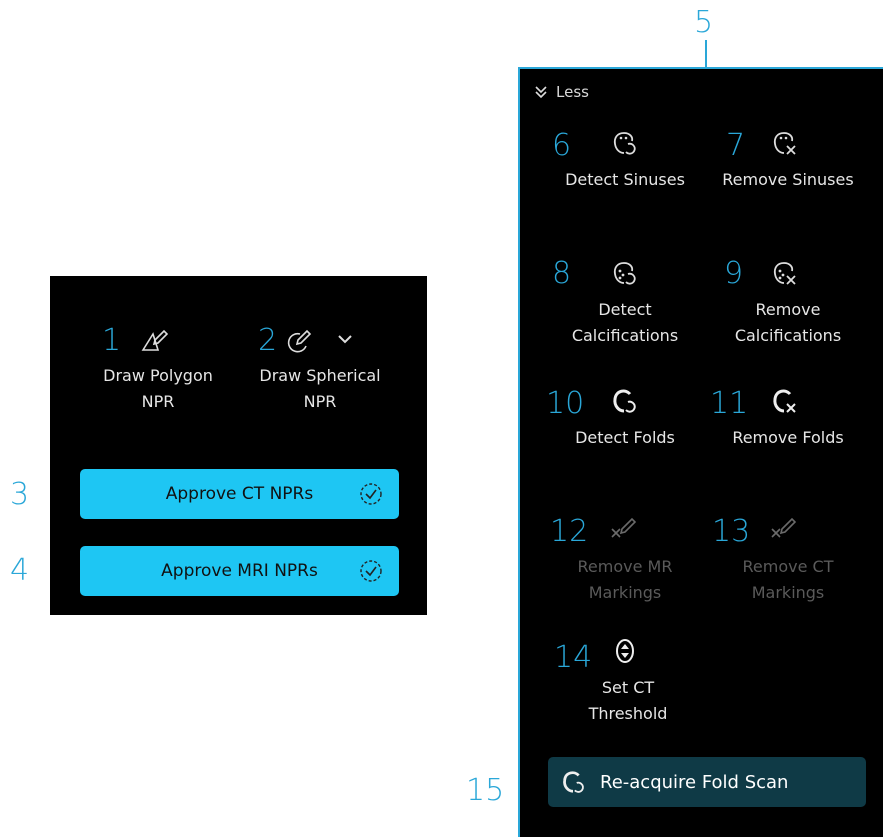  What do you see at coordinates (731, 531) in the screenshot?
I see `callout-13: 13` at bounding box center [731, 531].